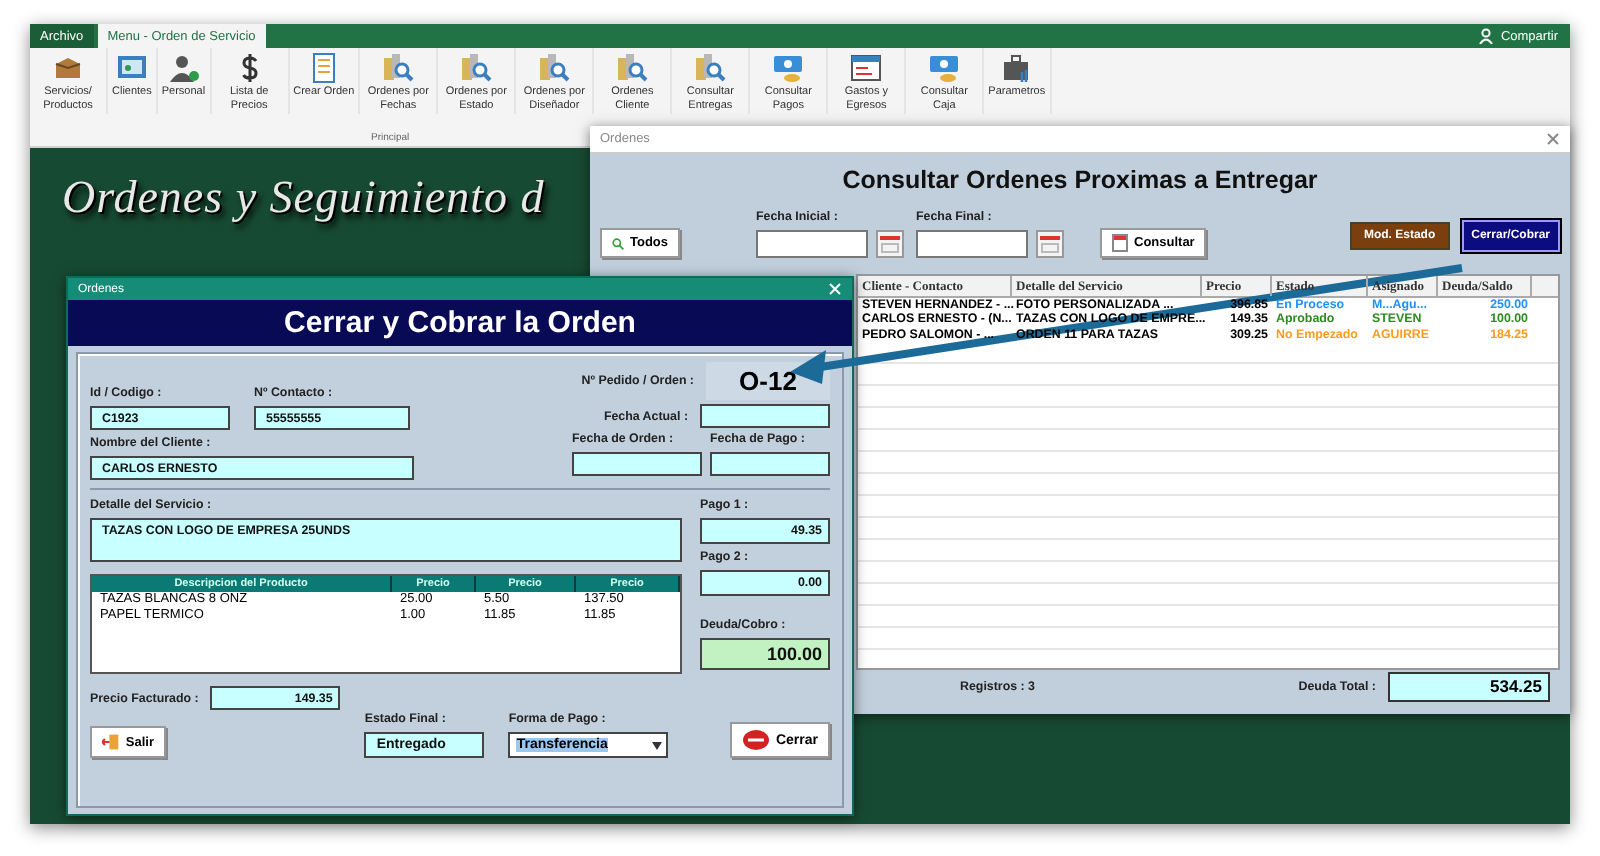  What do you see at coordinates (765, 654) in the screenshot?
I see `debt-field: 100.00` at bounding box center [765, 654].